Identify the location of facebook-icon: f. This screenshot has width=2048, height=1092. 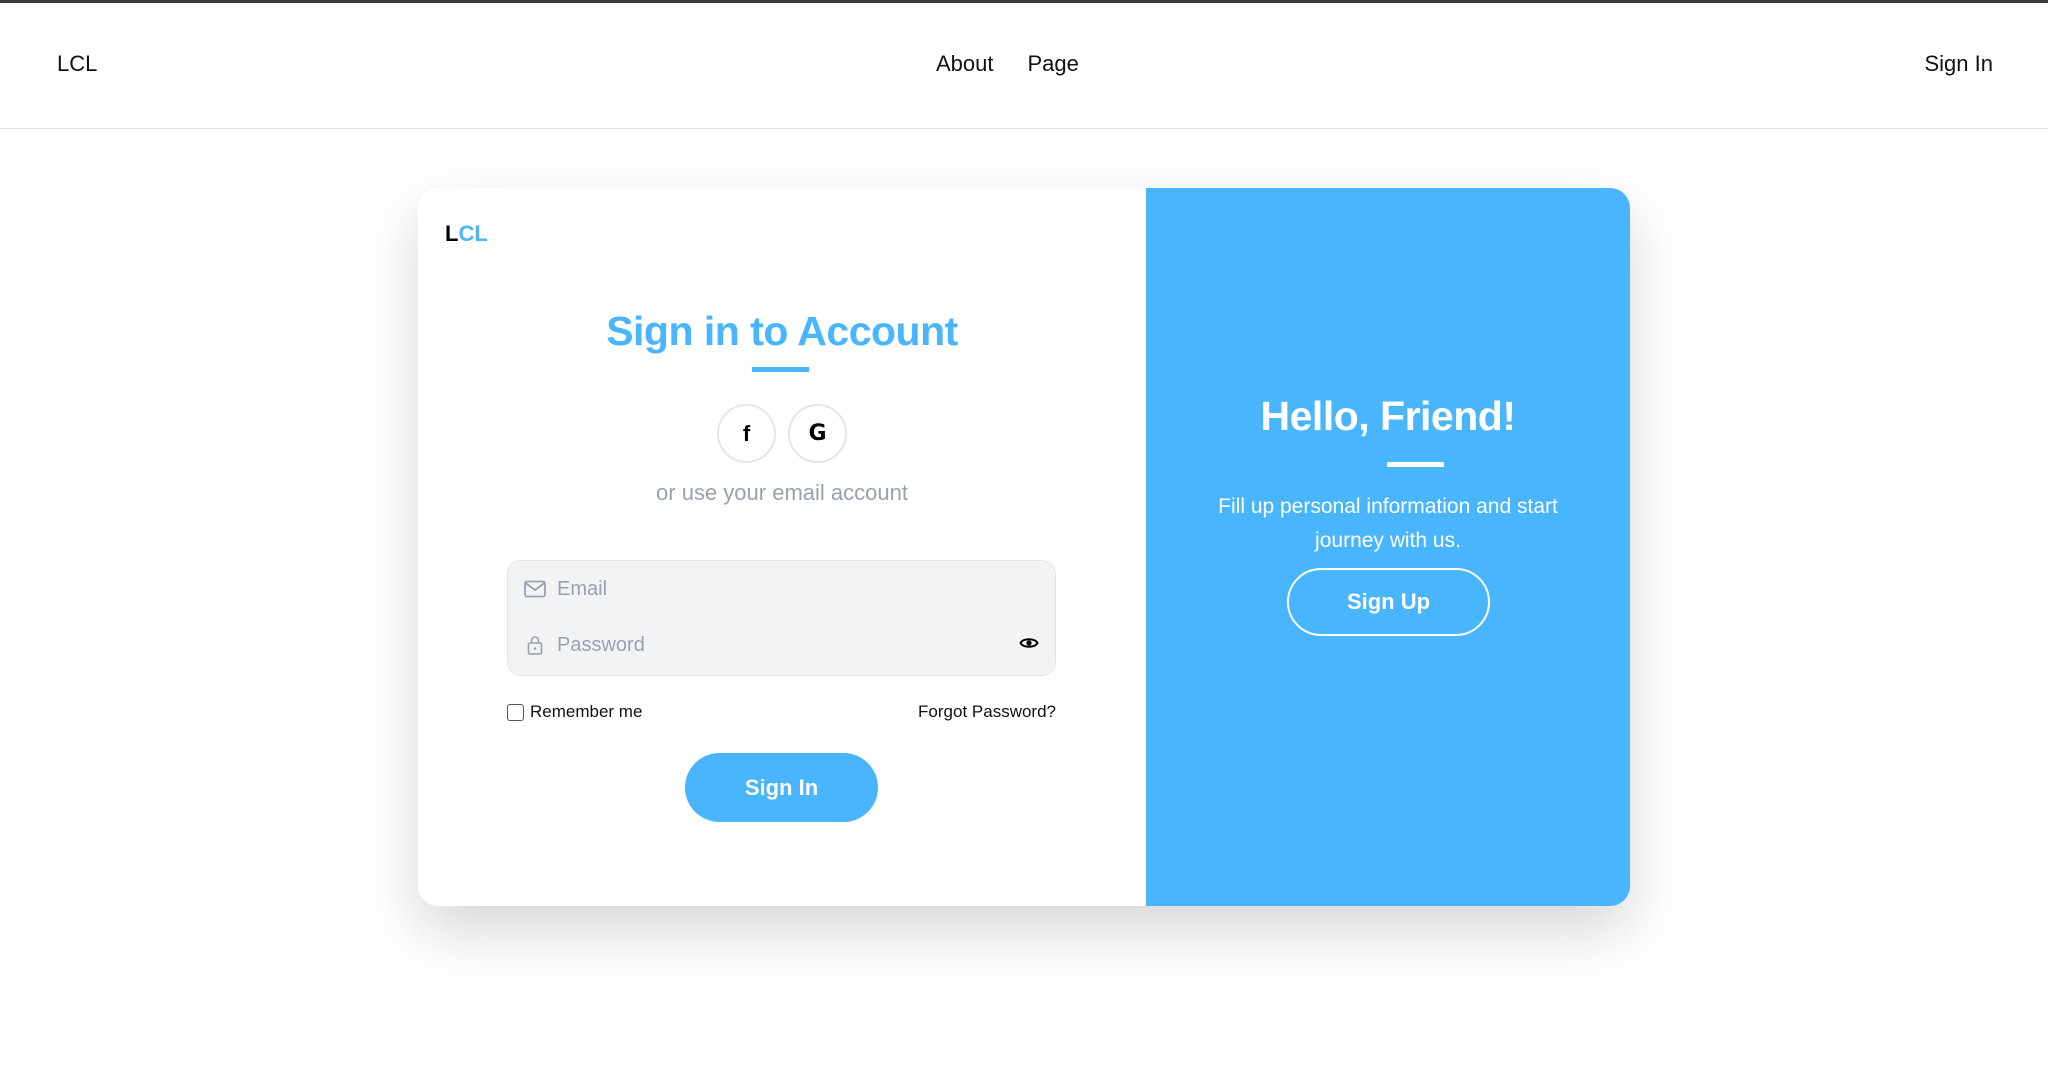
(746, 433).